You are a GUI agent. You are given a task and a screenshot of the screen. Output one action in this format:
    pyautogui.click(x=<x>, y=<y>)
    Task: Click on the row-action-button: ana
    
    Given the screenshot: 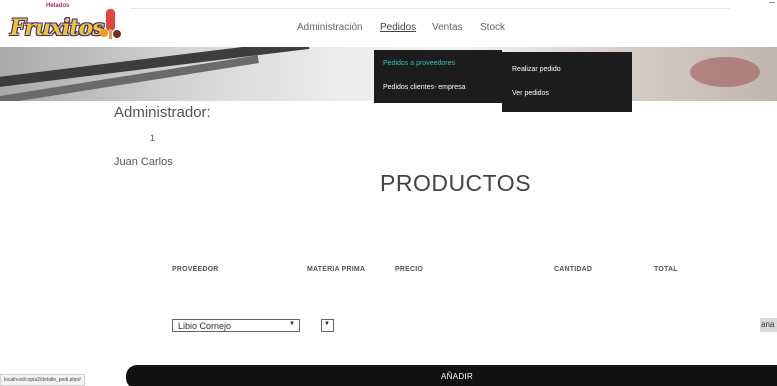 What is the action you would take?
    pyautogui.click(x=768, y=325)
    